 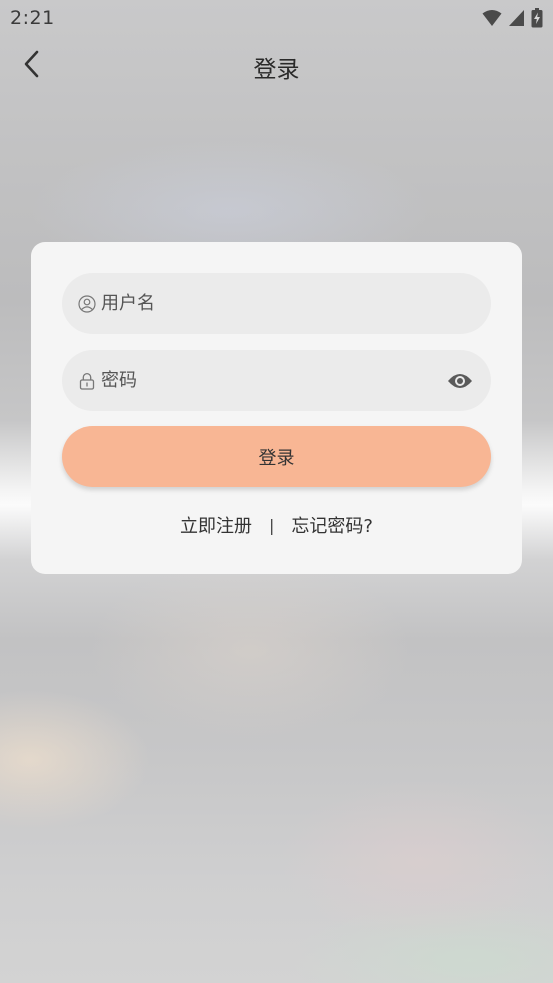 I want to click on status-icons, so click(x=512, y=18).